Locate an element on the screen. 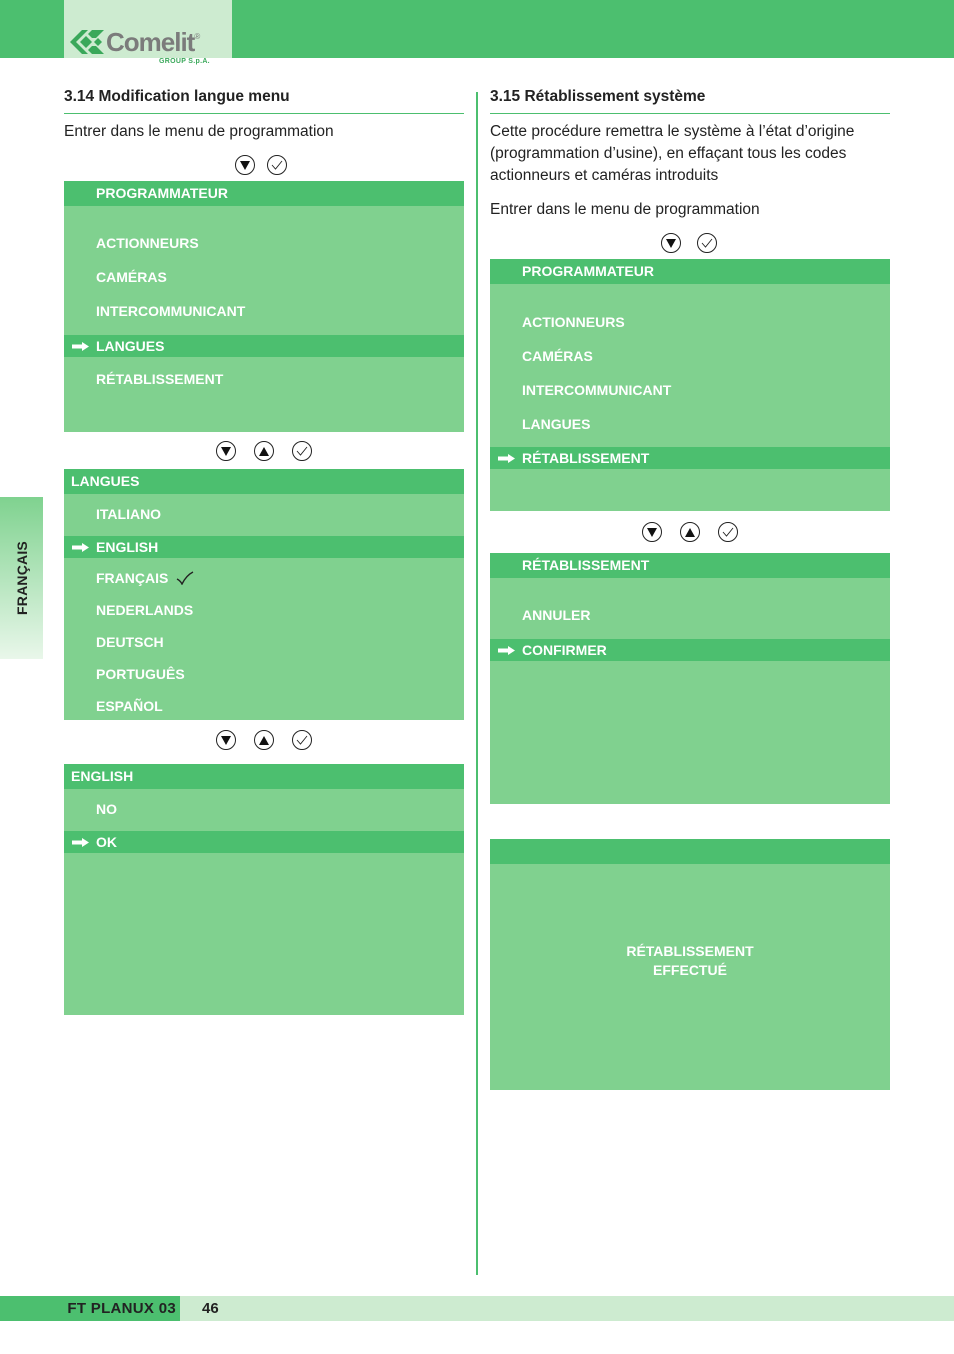 Image resolution: width=954 pixels, height=1354 pixels. menu-item-nederlands: NEDERLANDS is located at coordinates (264, 610).